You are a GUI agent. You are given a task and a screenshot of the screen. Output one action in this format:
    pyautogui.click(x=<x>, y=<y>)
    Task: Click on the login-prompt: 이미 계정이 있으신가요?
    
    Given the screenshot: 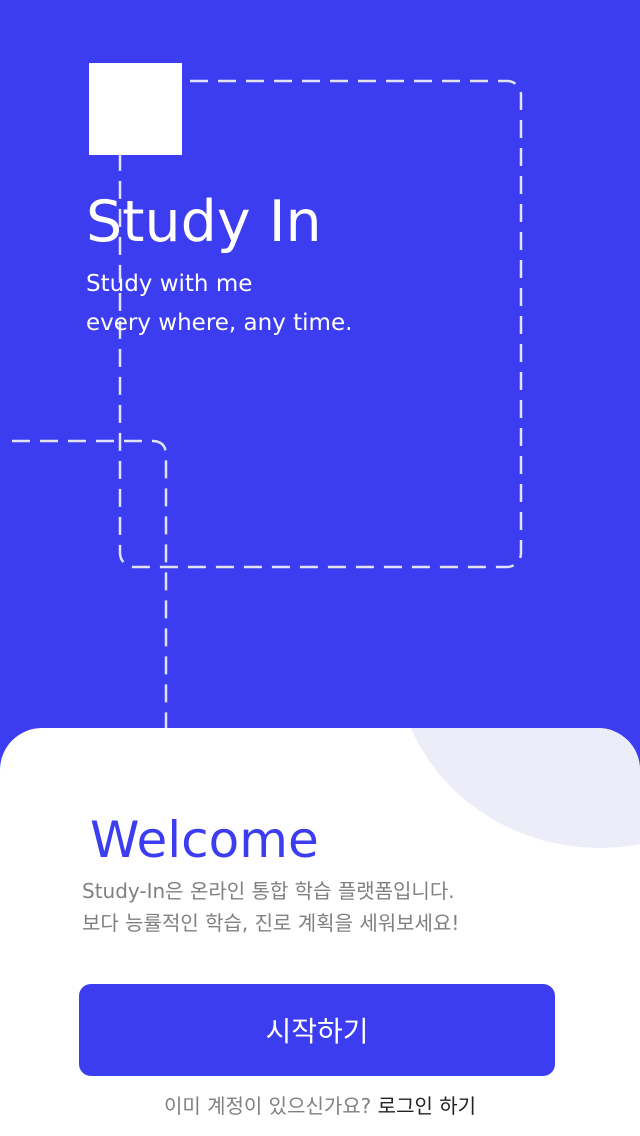 What is the action you would take?
    pyautogui.click(x=267, y=1106)
    